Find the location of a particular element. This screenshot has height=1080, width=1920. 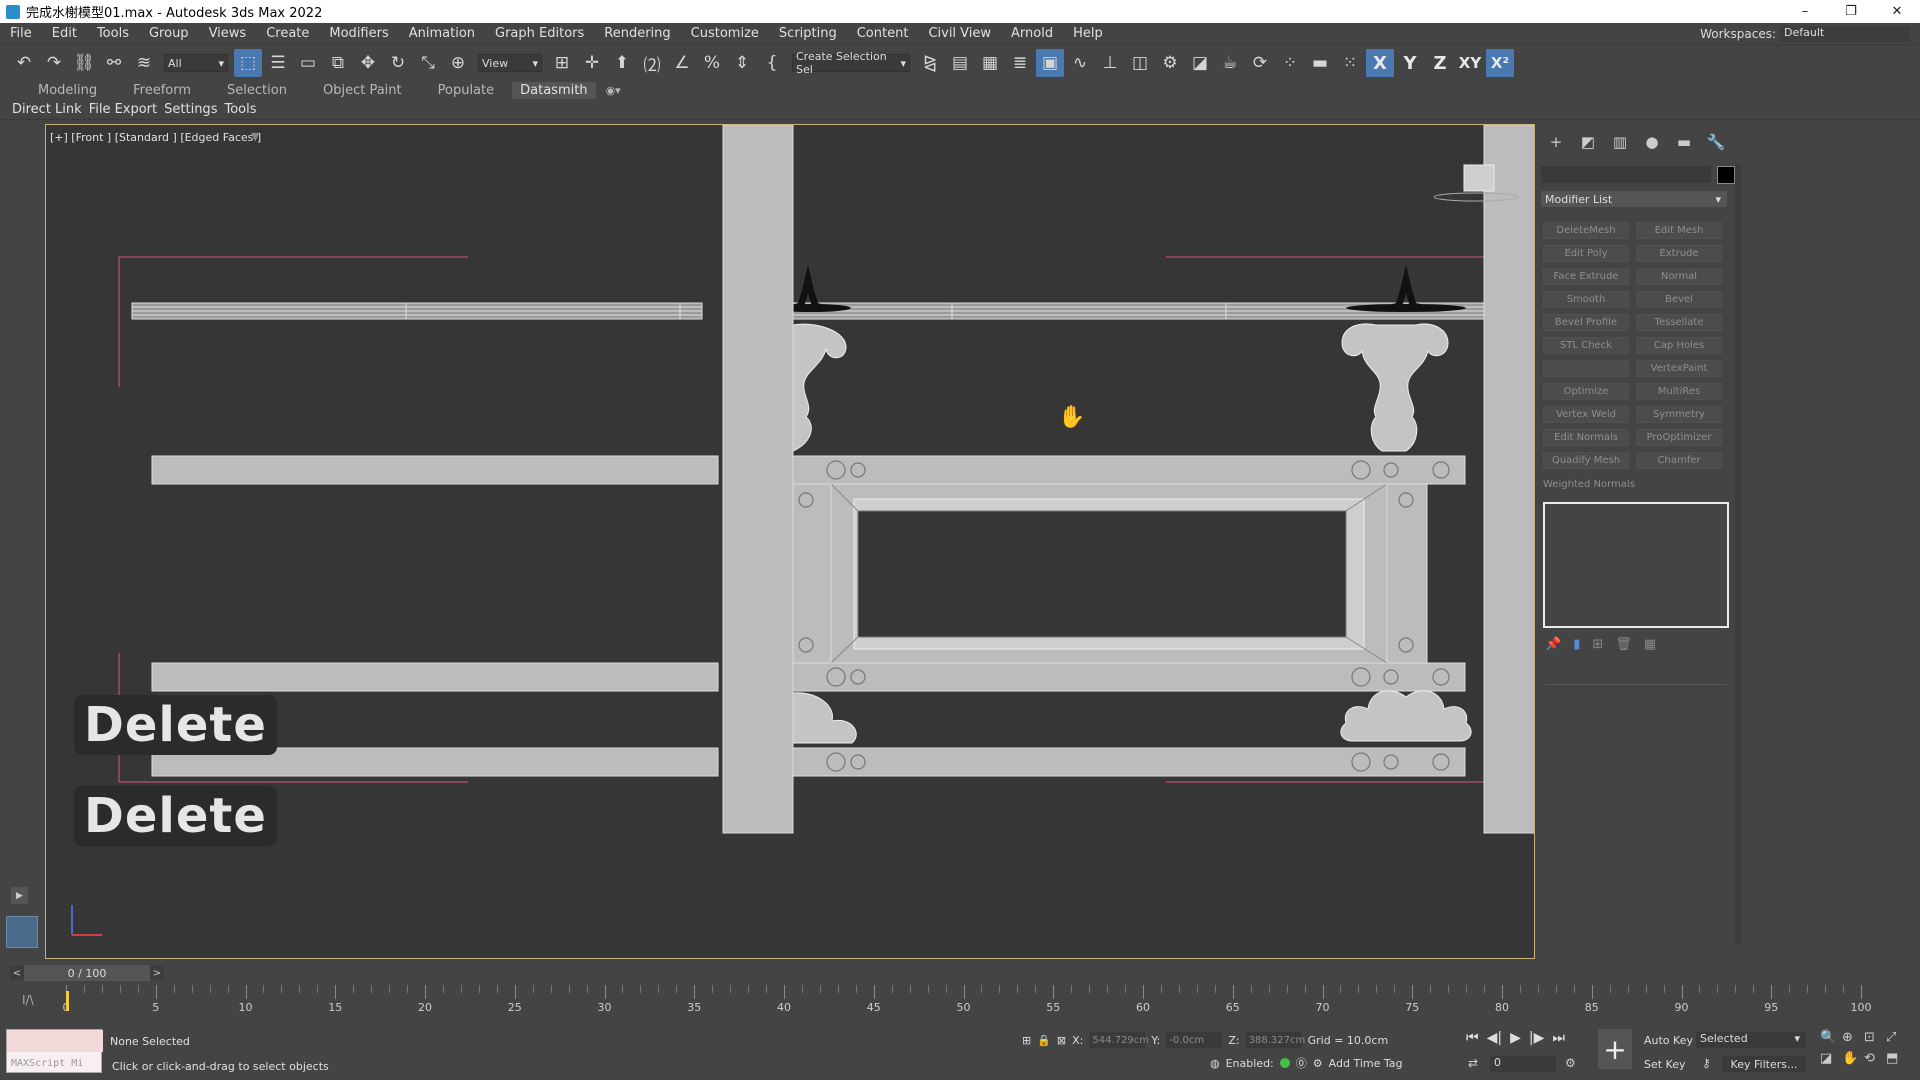

zoom-all-icon: ⊕ is located at coordinates (1853, 1037).